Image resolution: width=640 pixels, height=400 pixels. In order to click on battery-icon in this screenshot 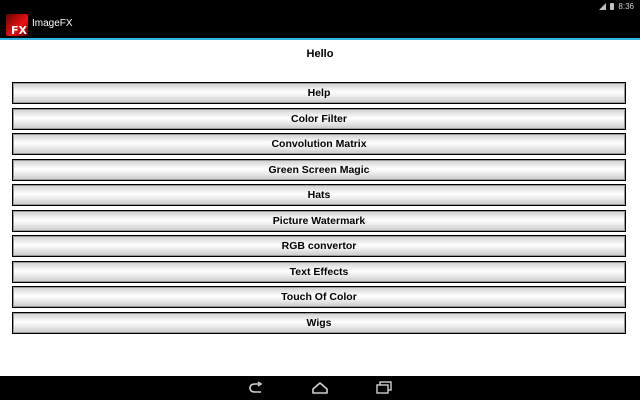, I will do `click(612, 6)`.